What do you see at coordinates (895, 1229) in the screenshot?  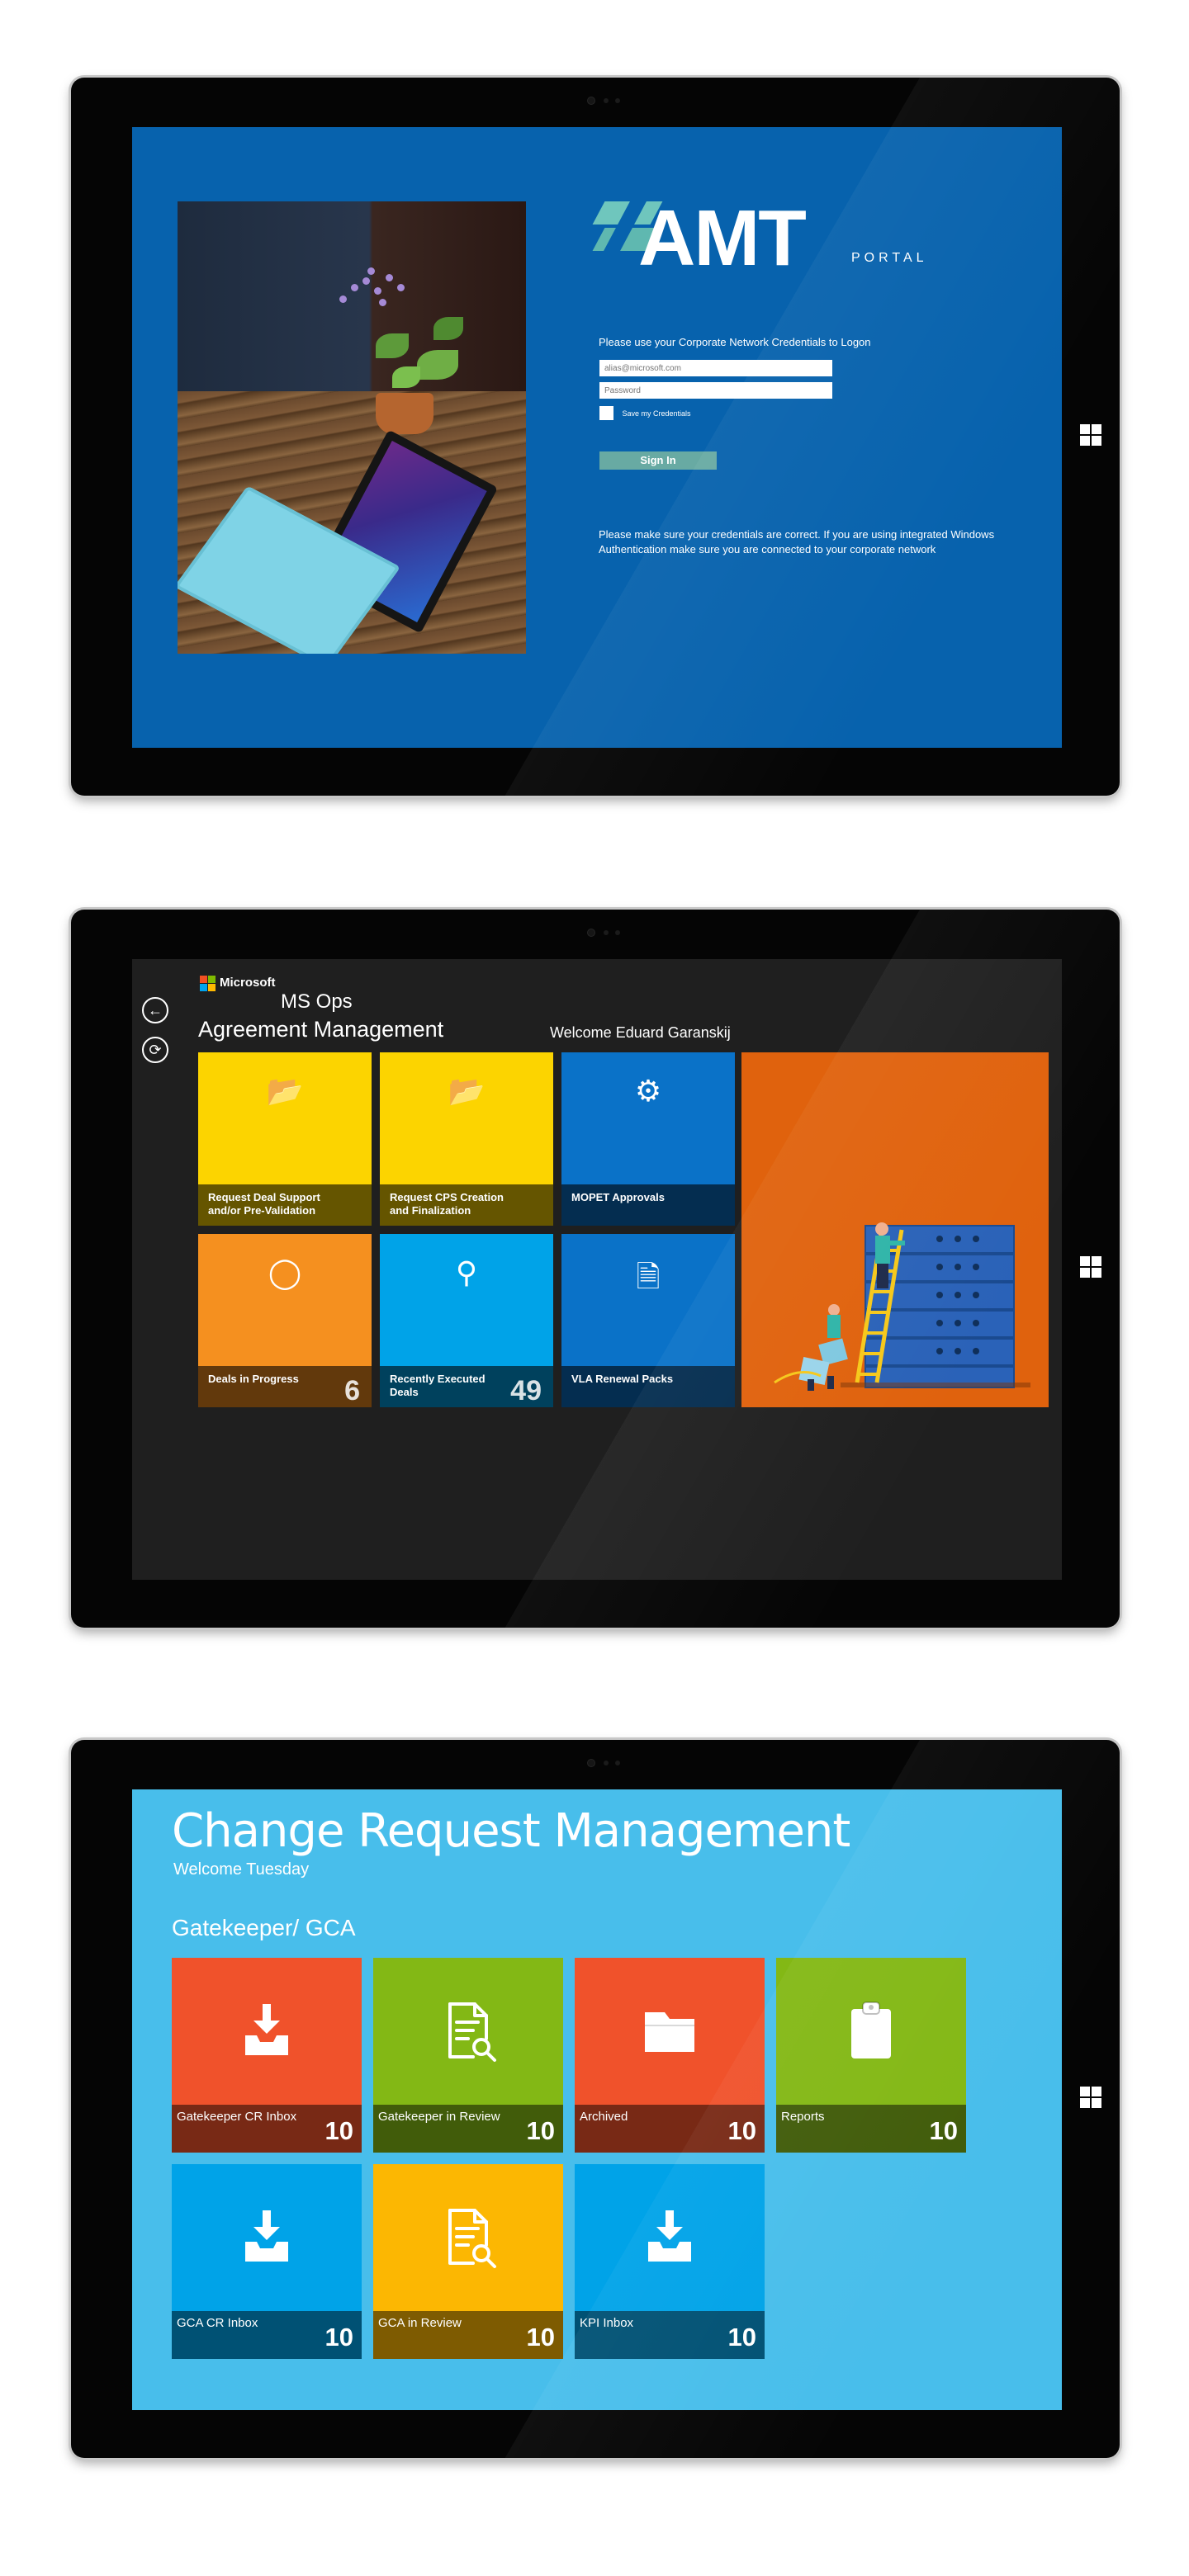 I see `hero-illustration` at bounding box center [895, 1229].